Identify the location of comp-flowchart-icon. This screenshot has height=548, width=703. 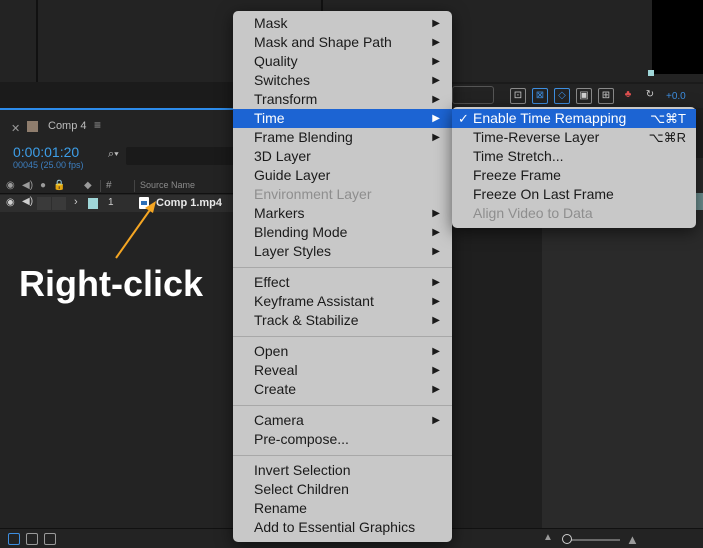
(14, 539).